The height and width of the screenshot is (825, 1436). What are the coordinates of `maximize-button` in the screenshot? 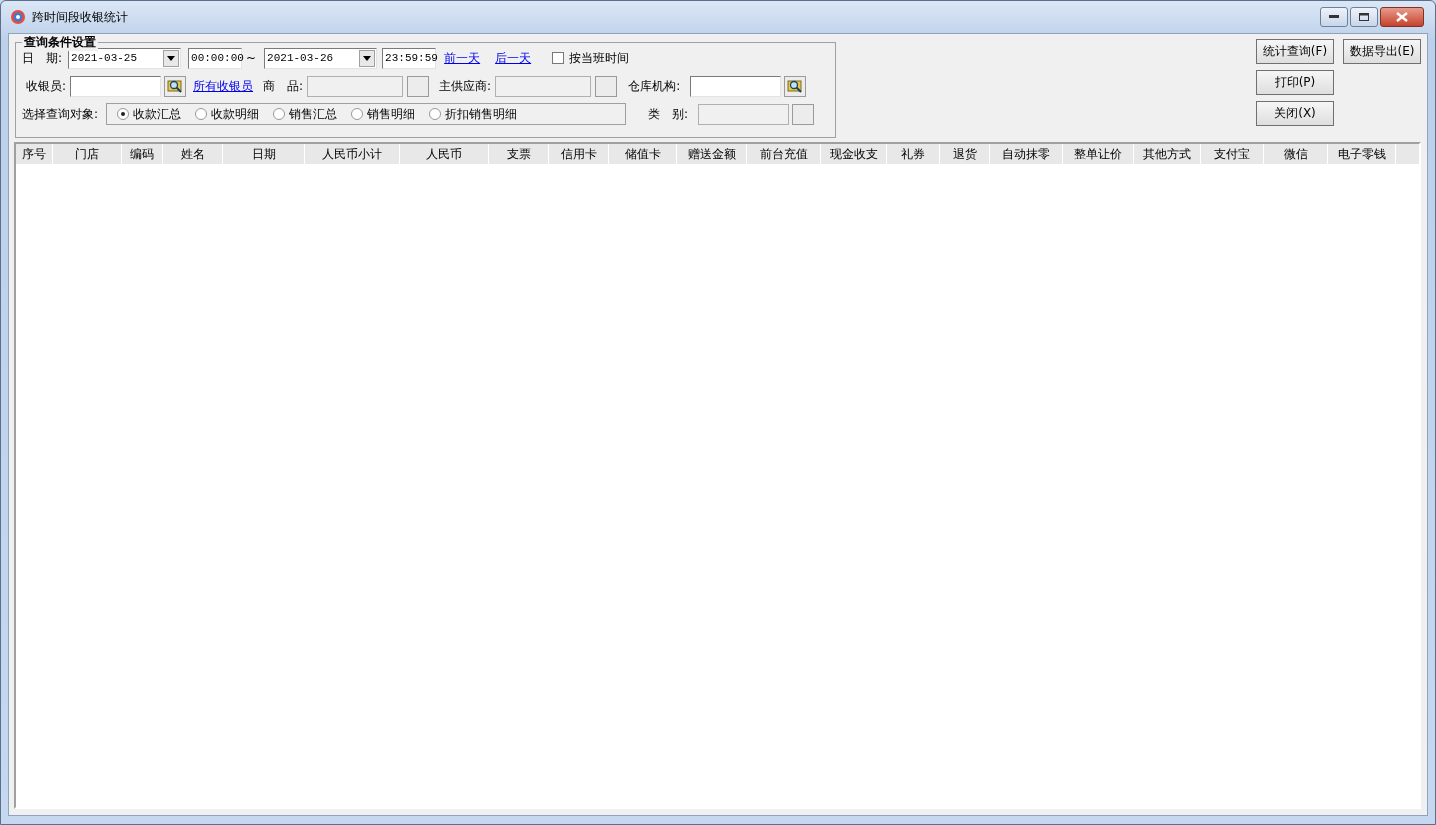 It's located at (1364, 17).